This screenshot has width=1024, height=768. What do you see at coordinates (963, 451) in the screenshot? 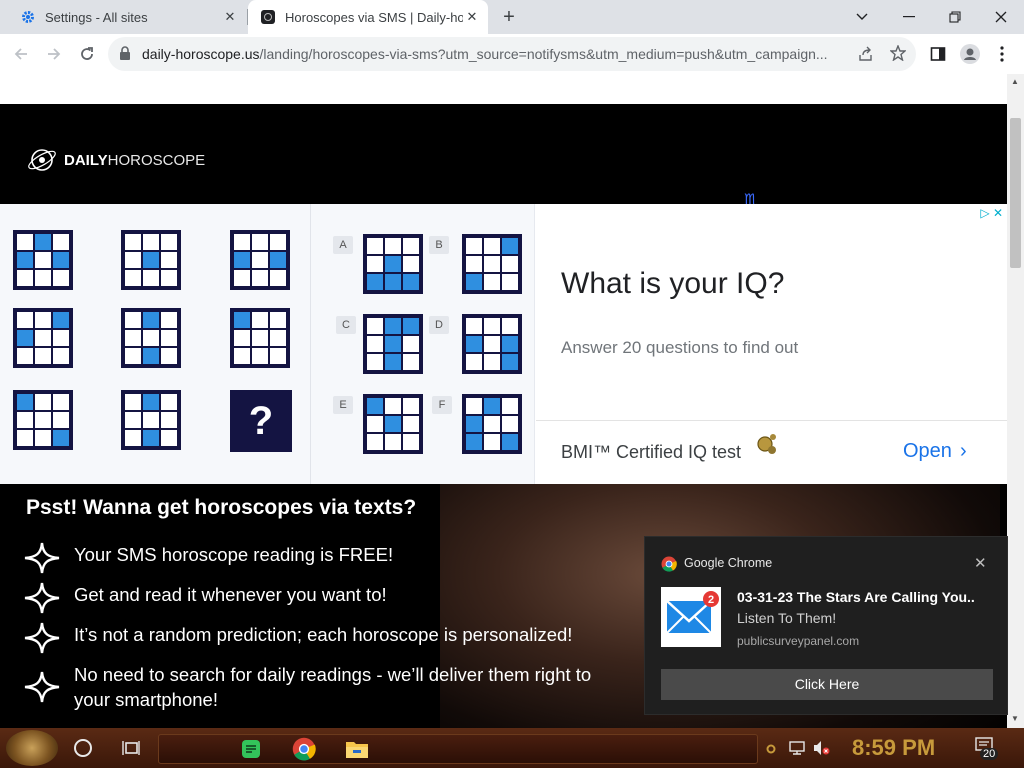
I see `chevron-right-icon: ›` at bounding box center [963, 451].